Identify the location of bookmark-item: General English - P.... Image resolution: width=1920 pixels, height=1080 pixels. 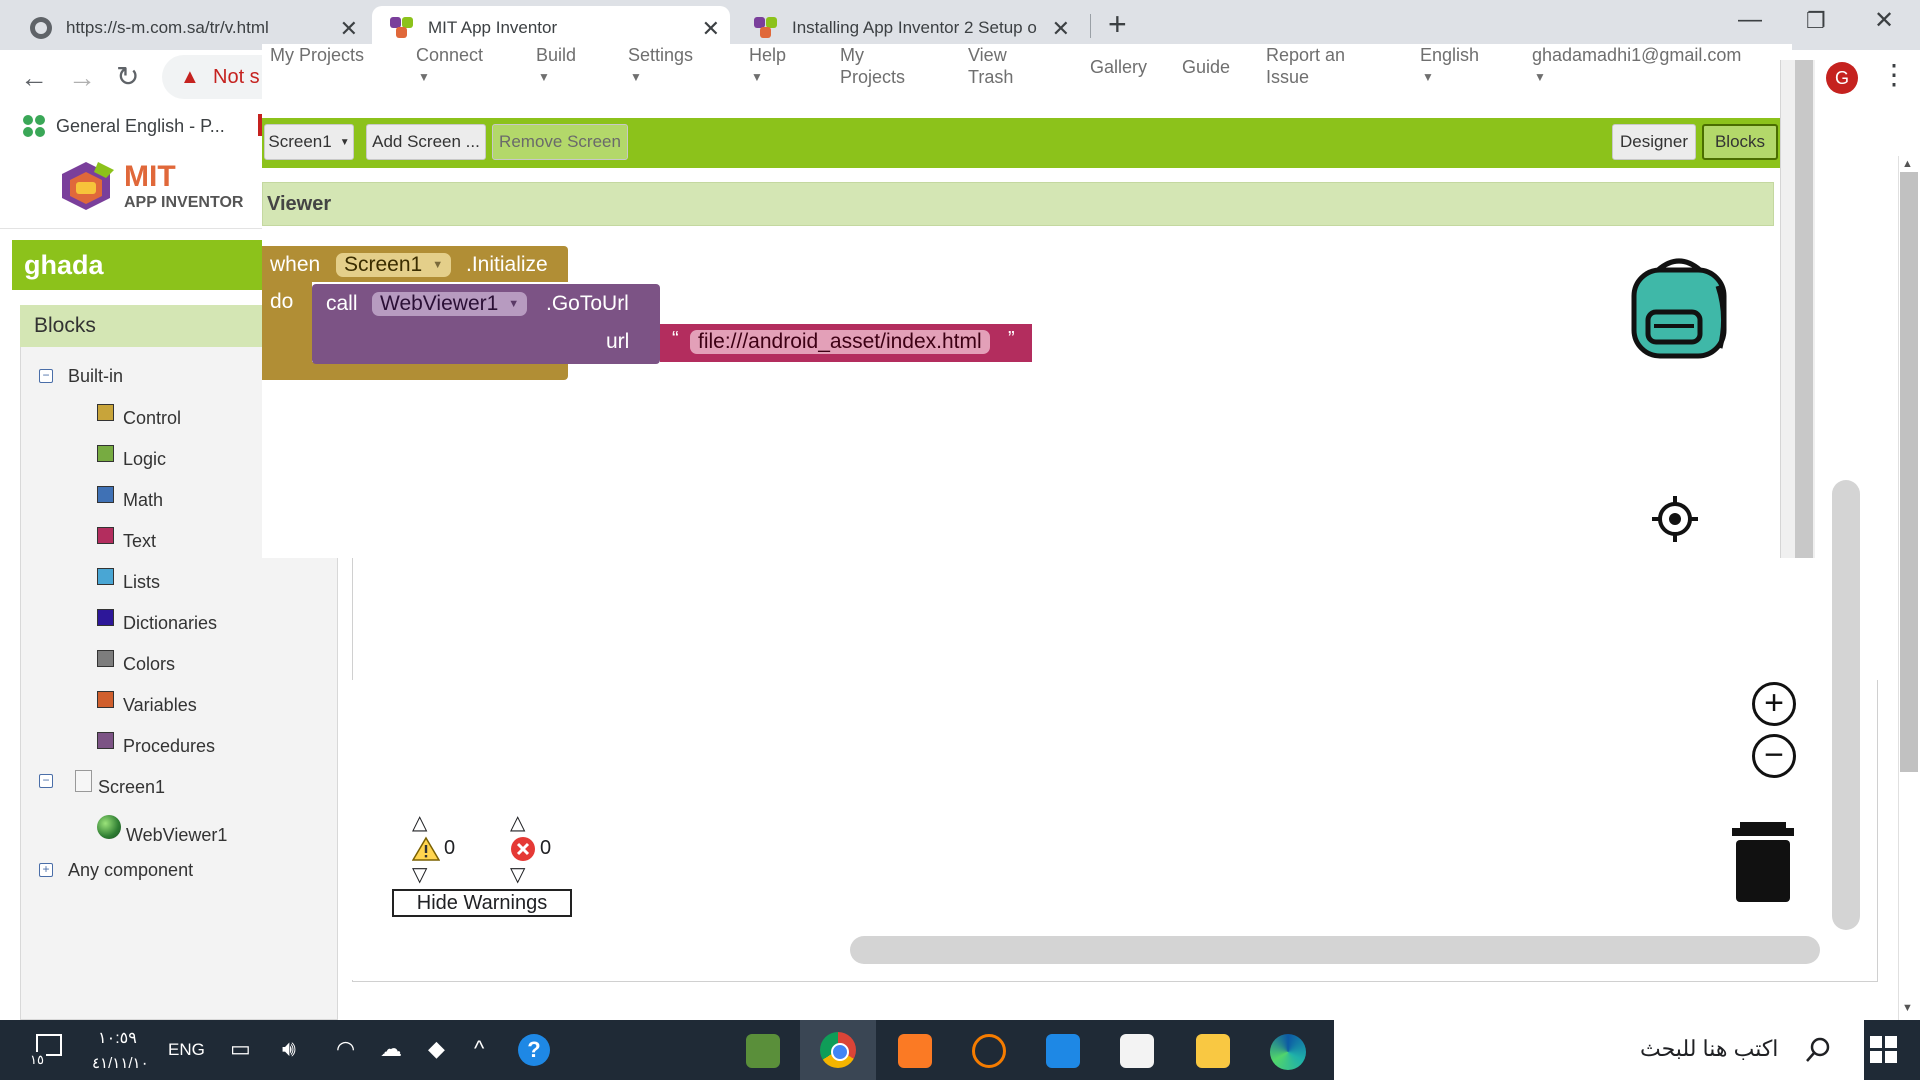
(123, 126).